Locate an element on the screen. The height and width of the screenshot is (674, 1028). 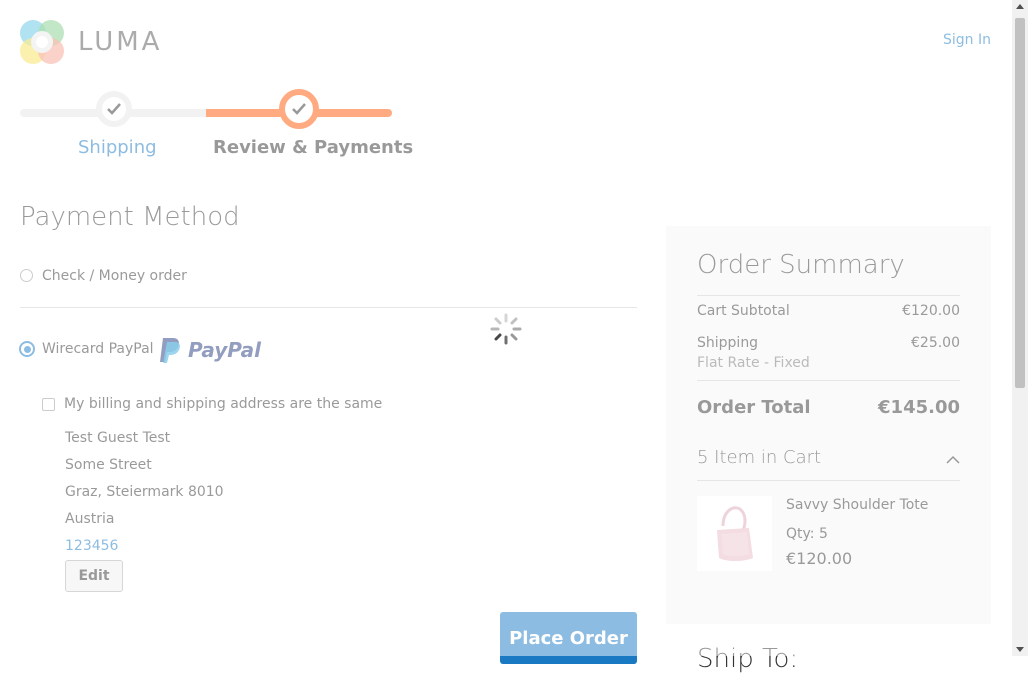
scrollbar-thumb is located at coordinates (1020, 203).